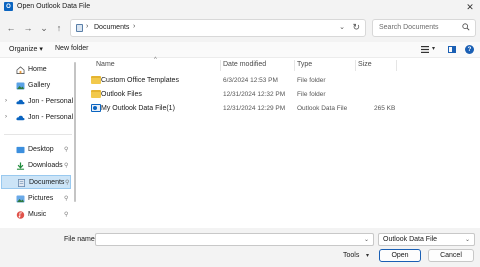 The image size is (480, 267). I want to click on column-header-name: Name, so click(105, 64).